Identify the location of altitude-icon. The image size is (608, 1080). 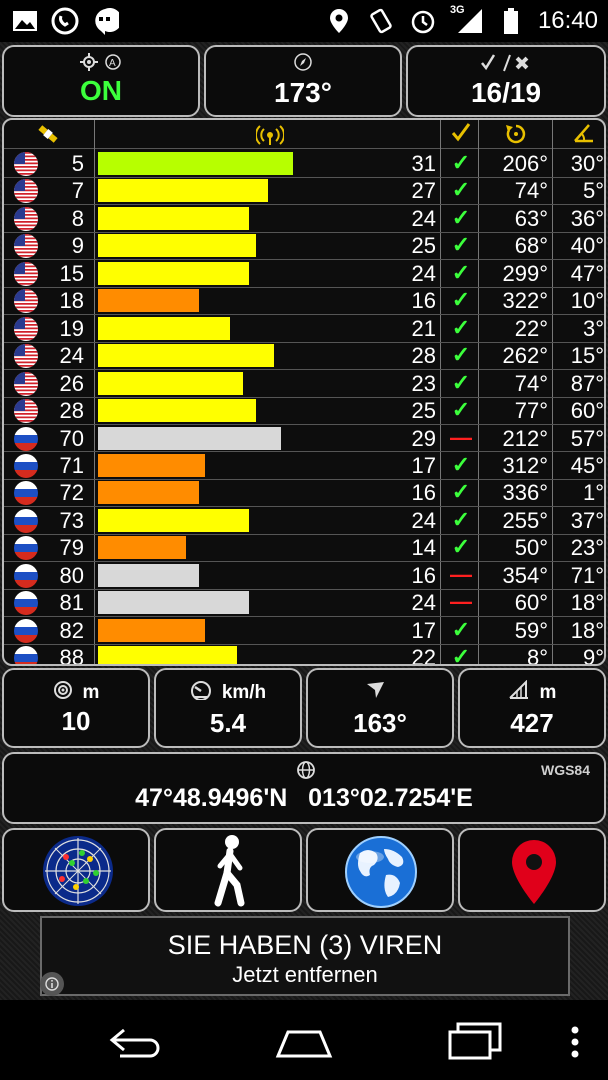
(519, 692).